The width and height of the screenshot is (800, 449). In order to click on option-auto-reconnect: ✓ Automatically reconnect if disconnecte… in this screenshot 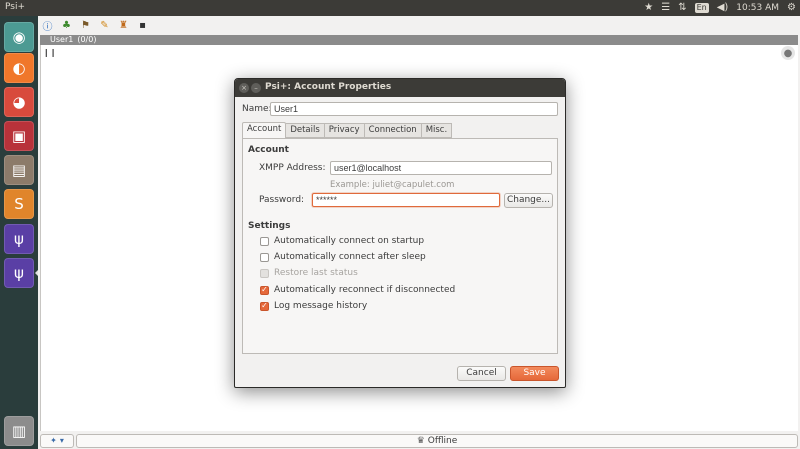, I will do `click(357, 290)`.